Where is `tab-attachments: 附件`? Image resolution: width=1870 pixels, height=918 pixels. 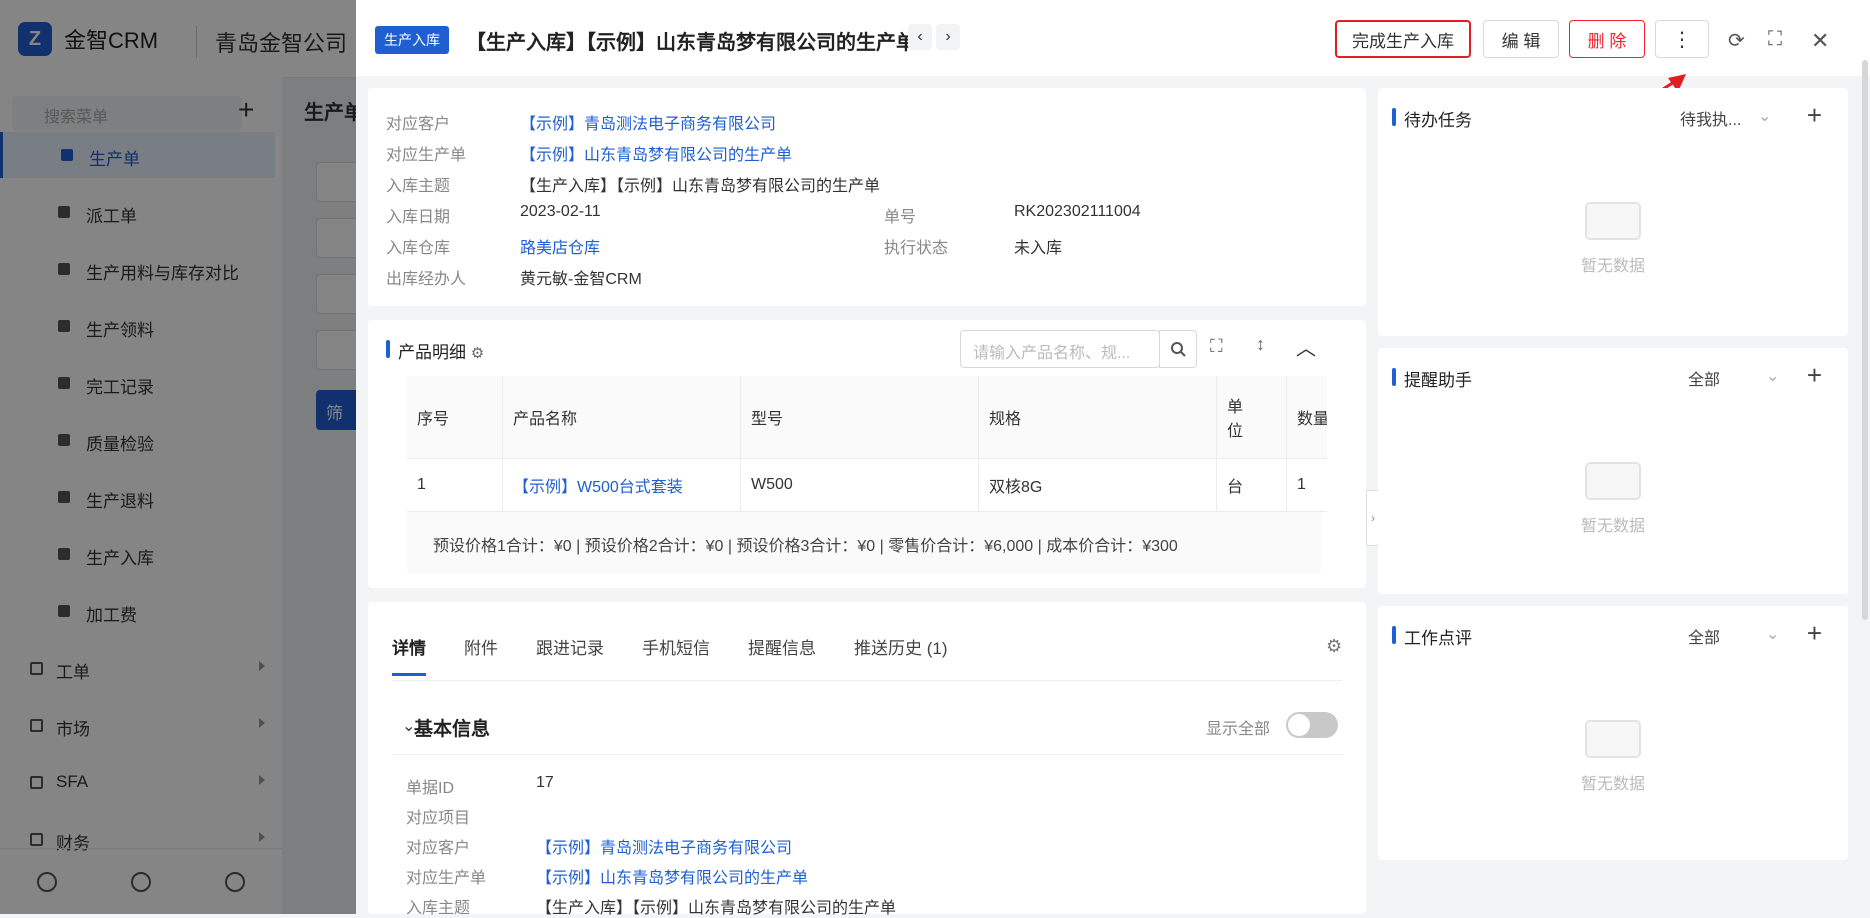 tab-attachments: 附件 is located at coordinates (481, 655).